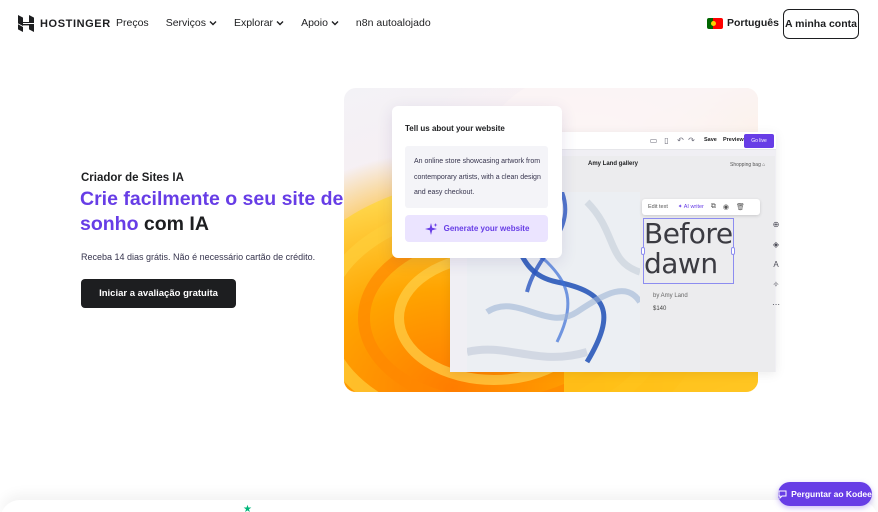 The image size is (878, 512). Describe the element at coordinates (726, 207) in the screenshot. I see `visibility-icon: ◉` at that location.